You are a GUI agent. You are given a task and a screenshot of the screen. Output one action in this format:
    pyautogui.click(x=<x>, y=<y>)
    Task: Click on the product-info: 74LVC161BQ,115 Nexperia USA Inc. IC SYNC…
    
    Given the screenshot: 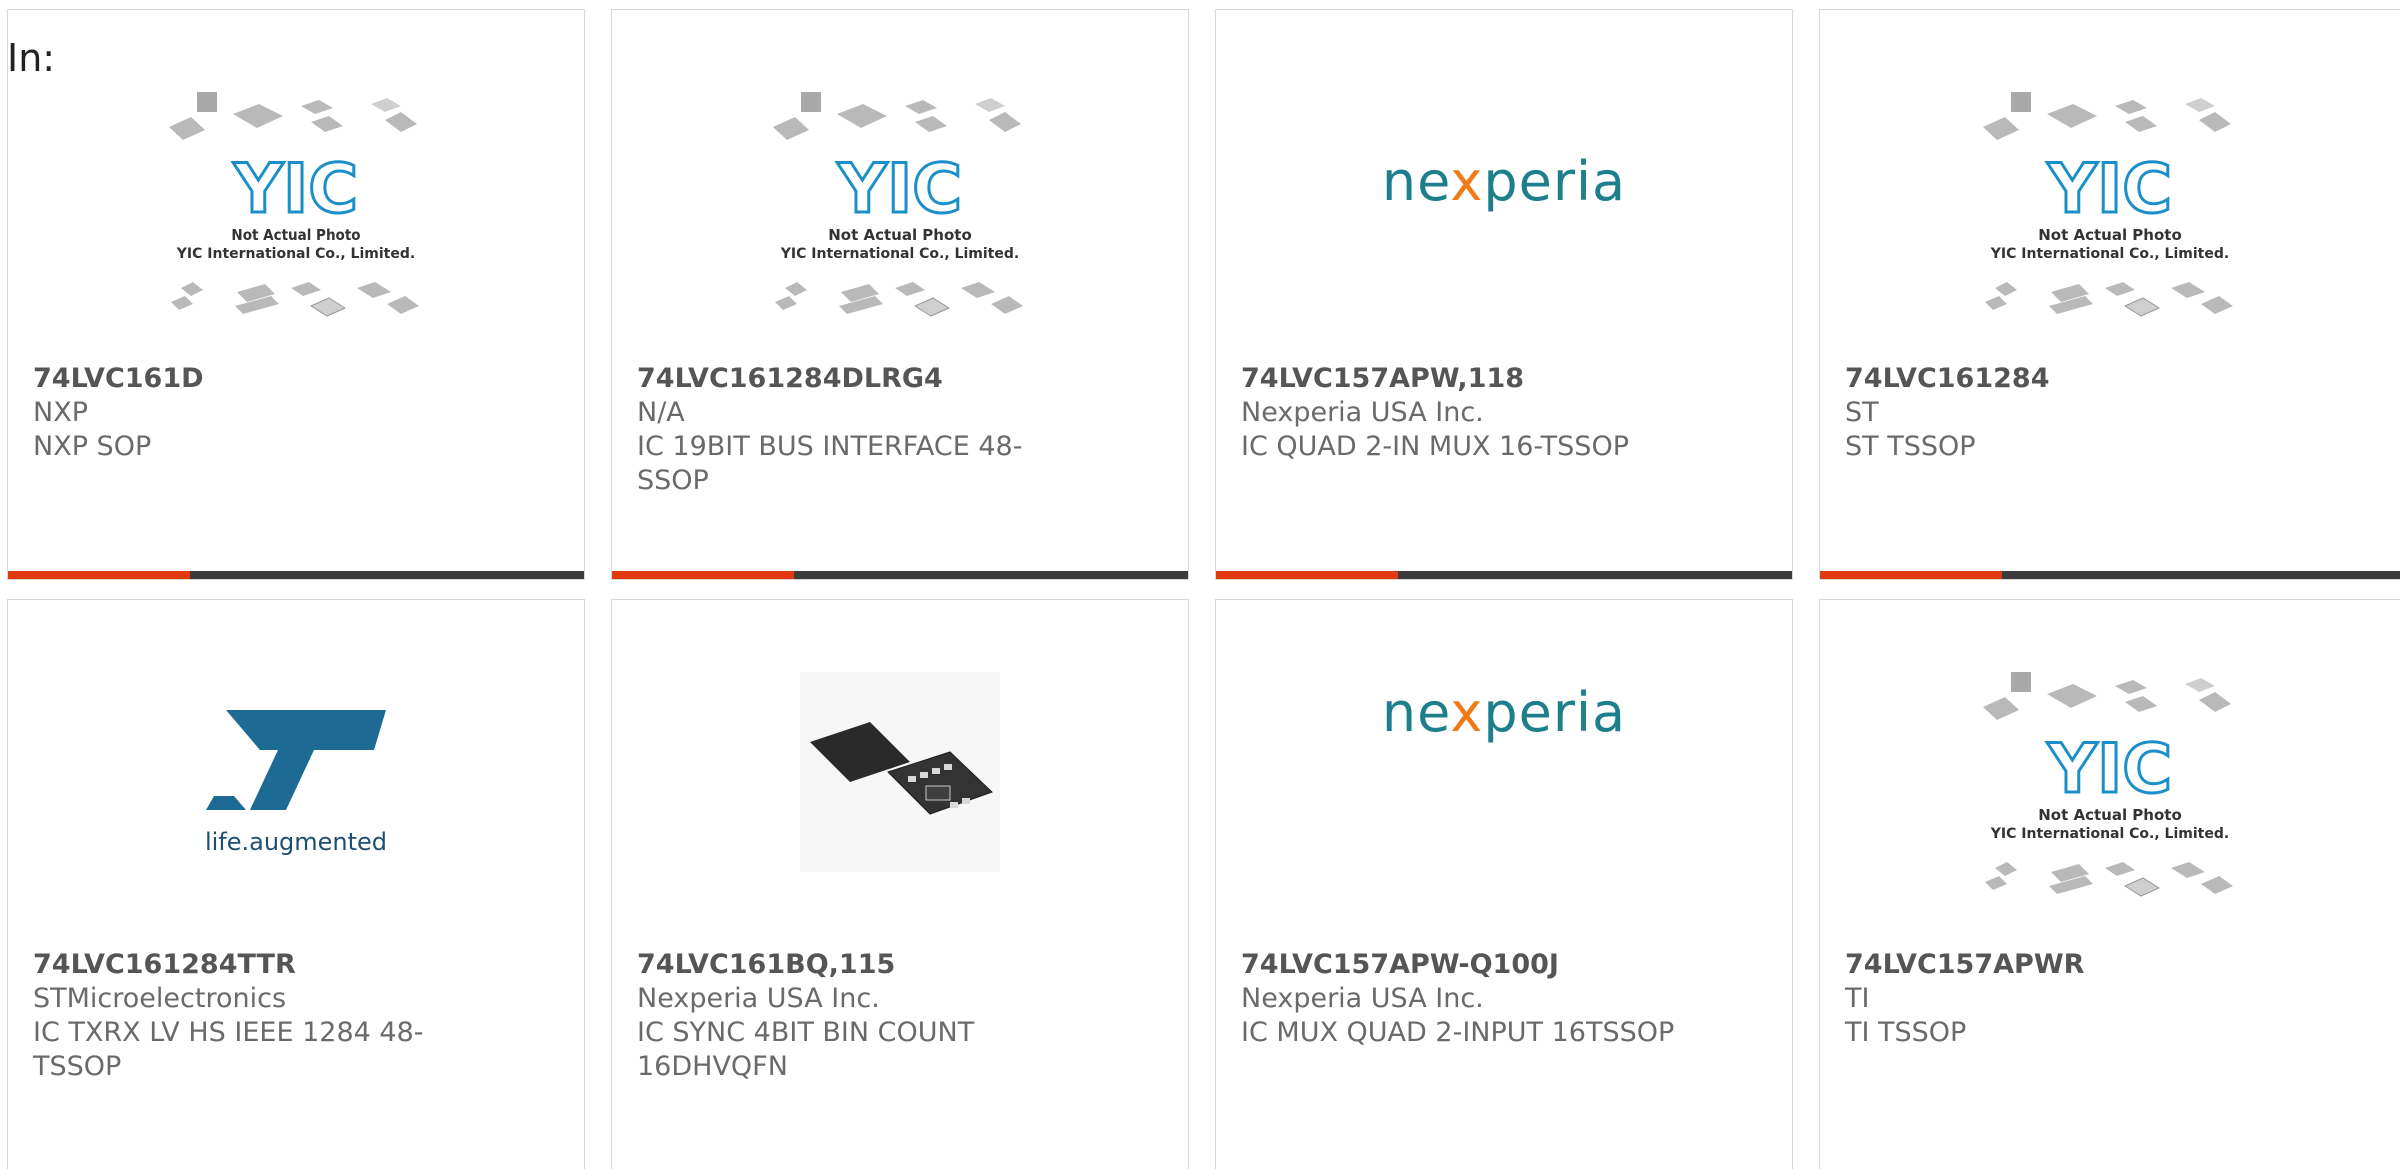 What is the action you would take?
    pyautogui.click(x=900, y=1016)
    